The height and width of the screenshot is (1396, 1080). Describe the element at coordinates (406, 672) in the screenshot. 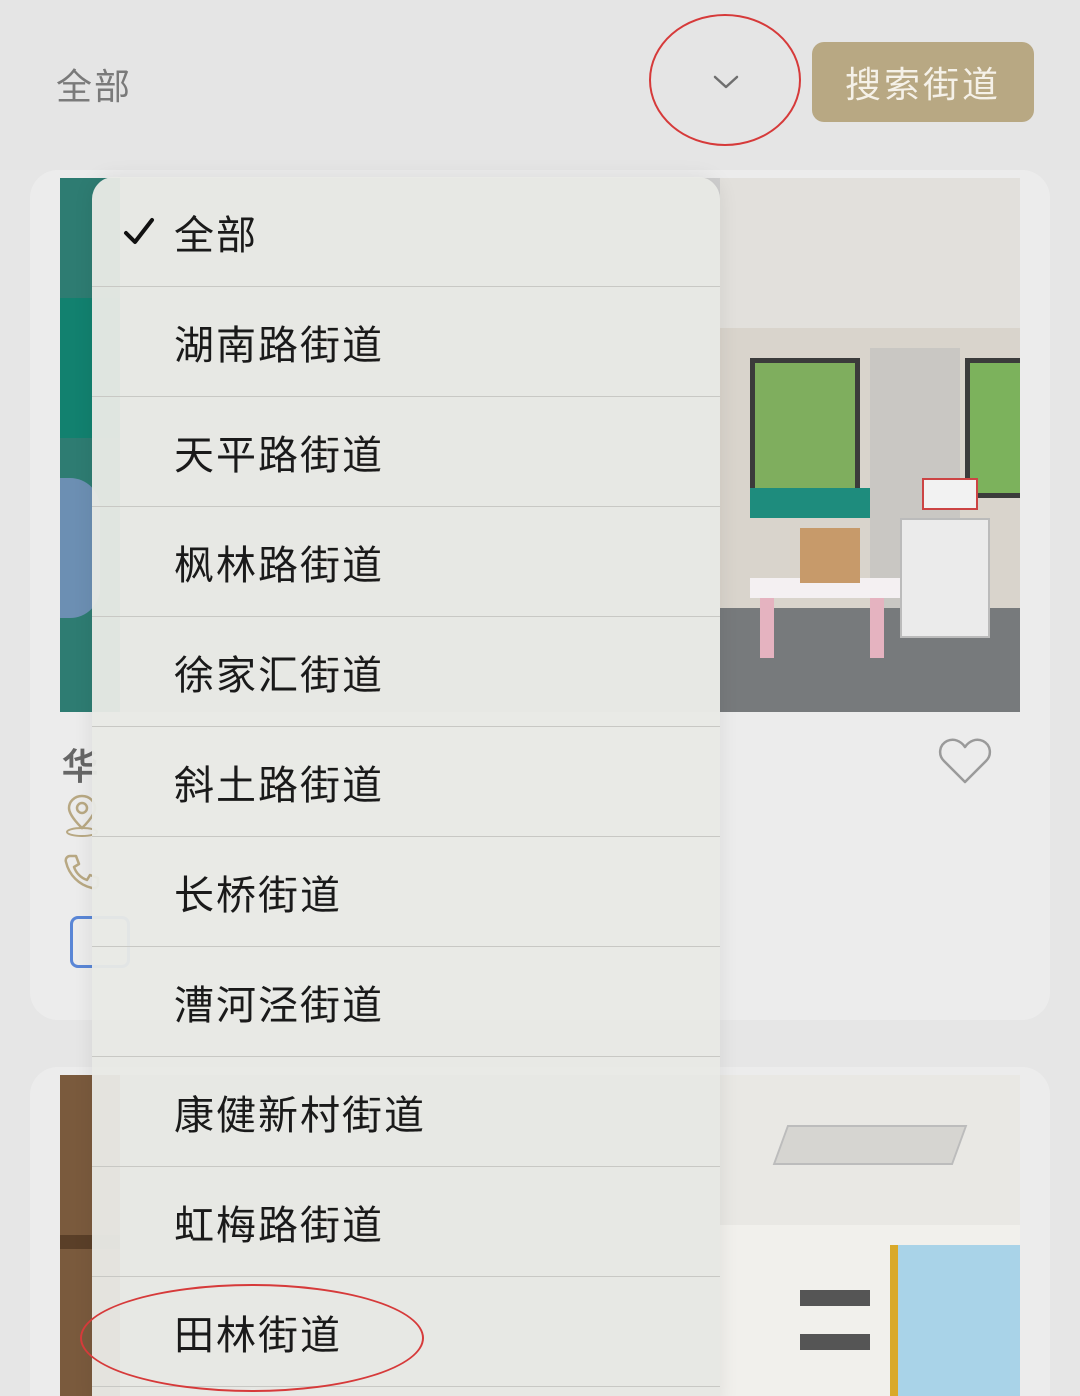

I see `dropdown-option: 徐家汇街道` at that location.